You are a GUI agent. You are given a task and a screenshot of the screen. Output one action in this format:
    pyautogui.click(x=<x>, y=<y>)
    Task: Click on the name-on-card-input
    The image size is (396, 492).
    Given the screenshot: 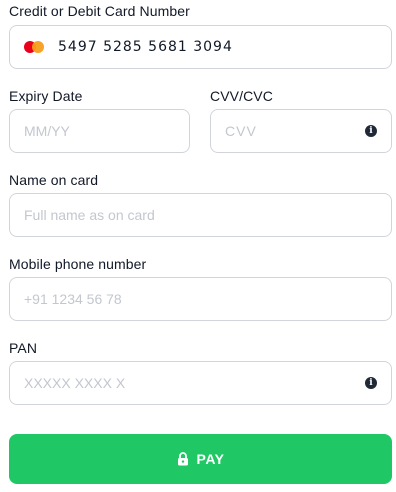 What is the action you would take?
    pyautogui.click(x=200, y=215)
    